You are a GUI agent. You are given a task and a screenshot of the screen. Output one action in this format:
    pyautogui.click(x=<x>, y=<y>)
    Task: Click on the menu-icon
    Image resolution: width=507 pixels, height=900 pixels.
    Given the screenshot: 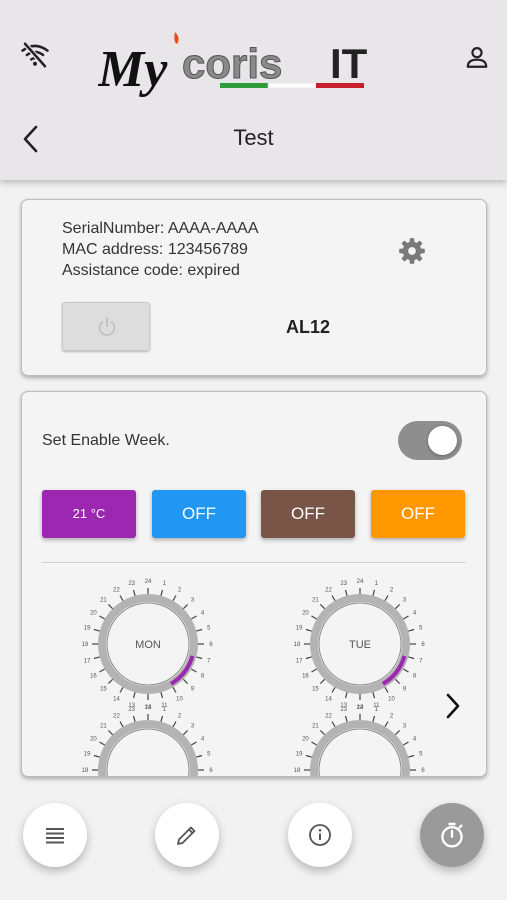 What is the action you would take?
    pyautogui.click(x=55, y=836)
    